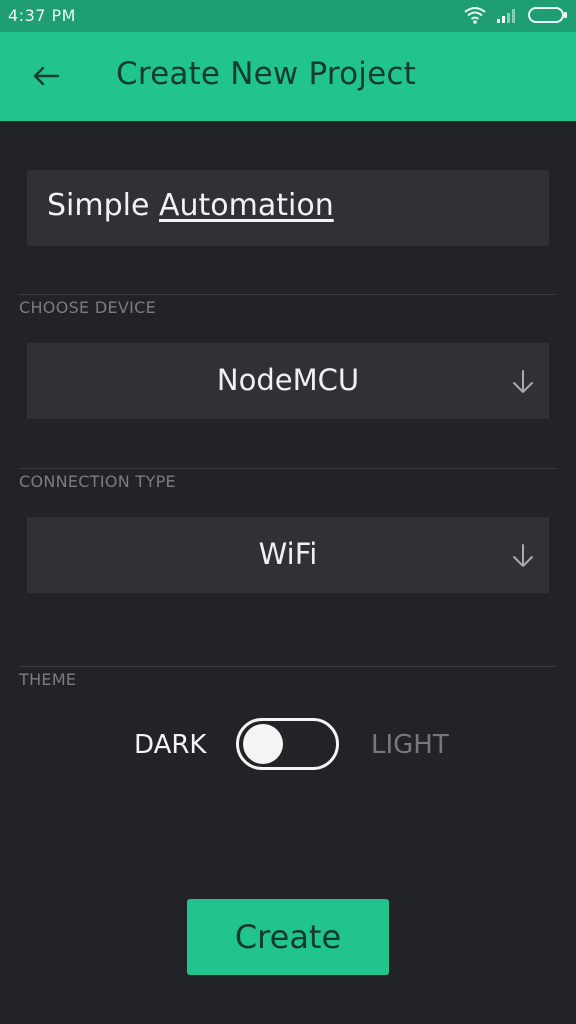  Describe the element at coordinates (263, 744) in the screenshot. I see `toggle-knob` at that location.